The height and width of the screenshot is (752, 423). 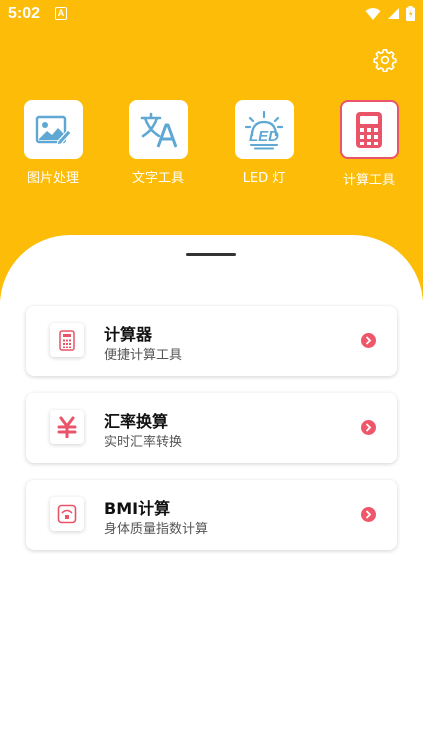 I want to click on status-icons, so click(x=390, y=13).